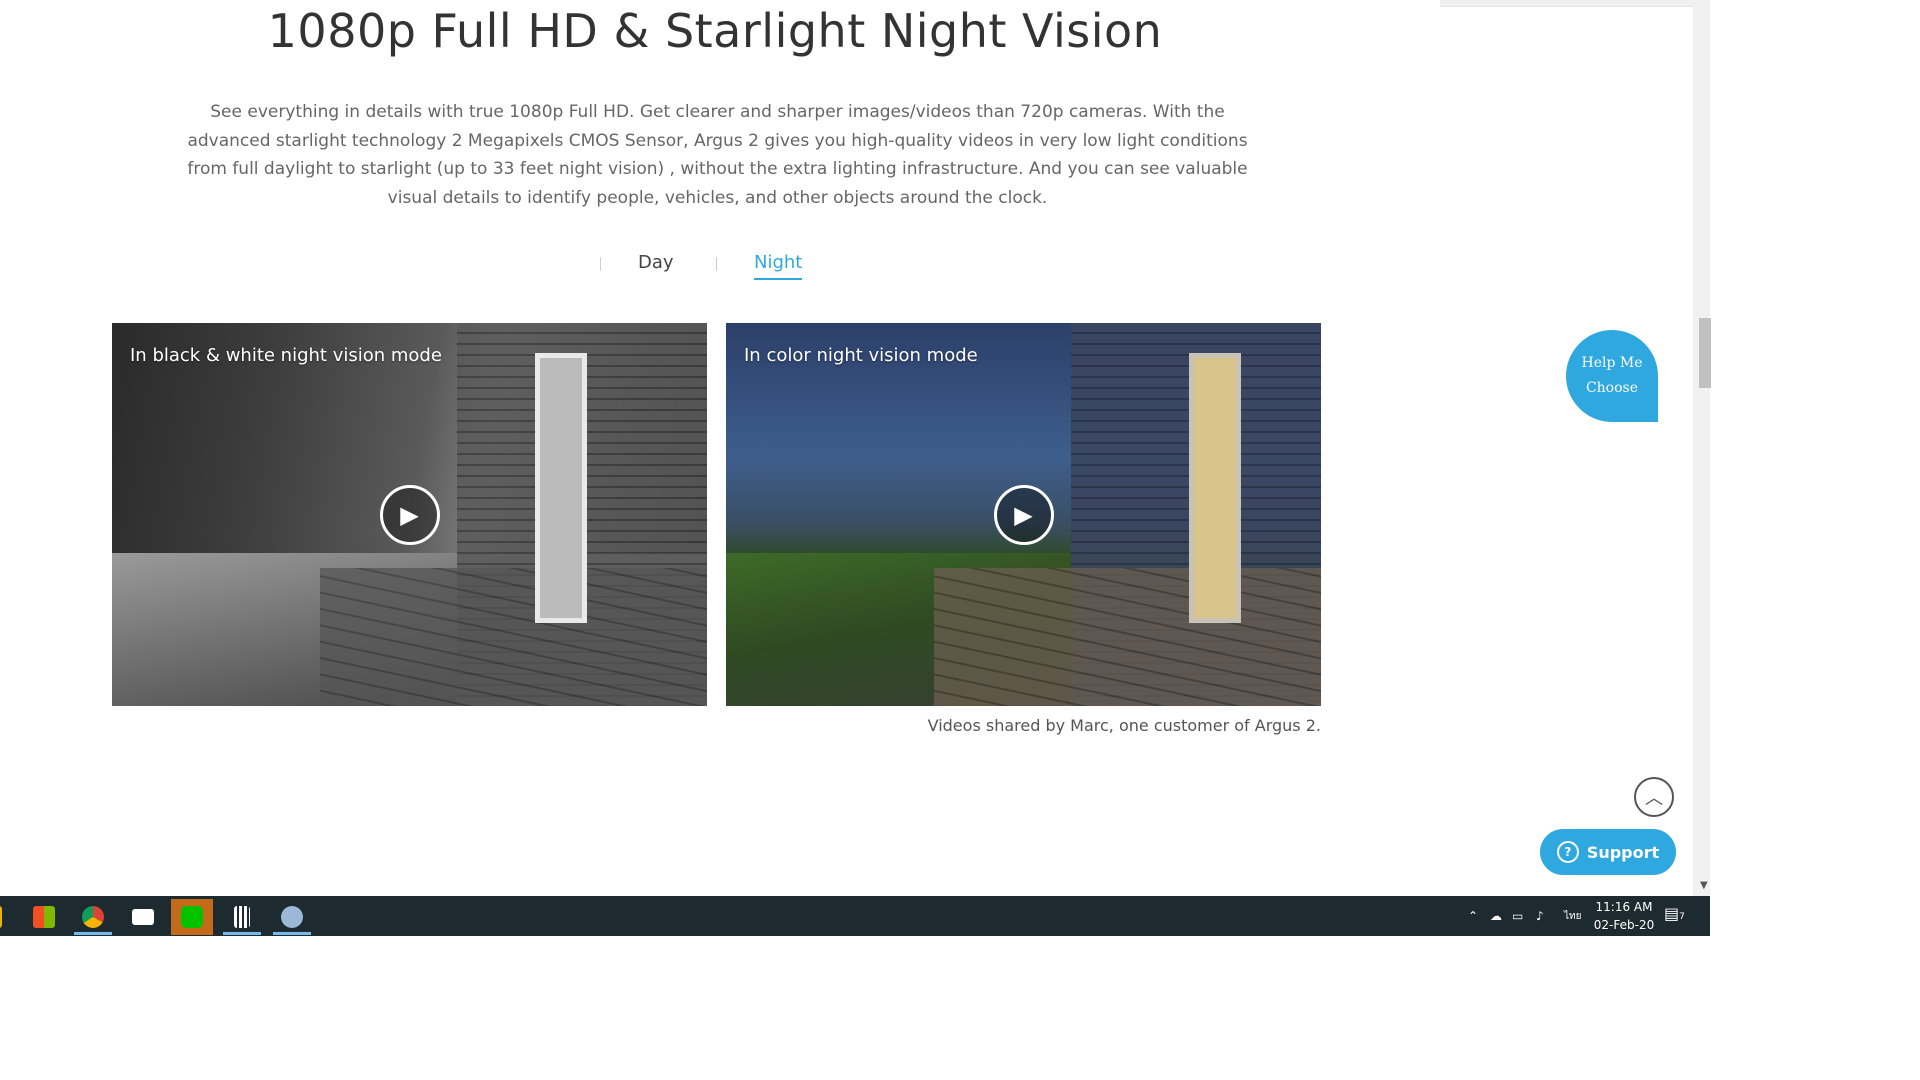  I want to click on help-me-choose-button: Help Me Choose, so click(1612, 376).